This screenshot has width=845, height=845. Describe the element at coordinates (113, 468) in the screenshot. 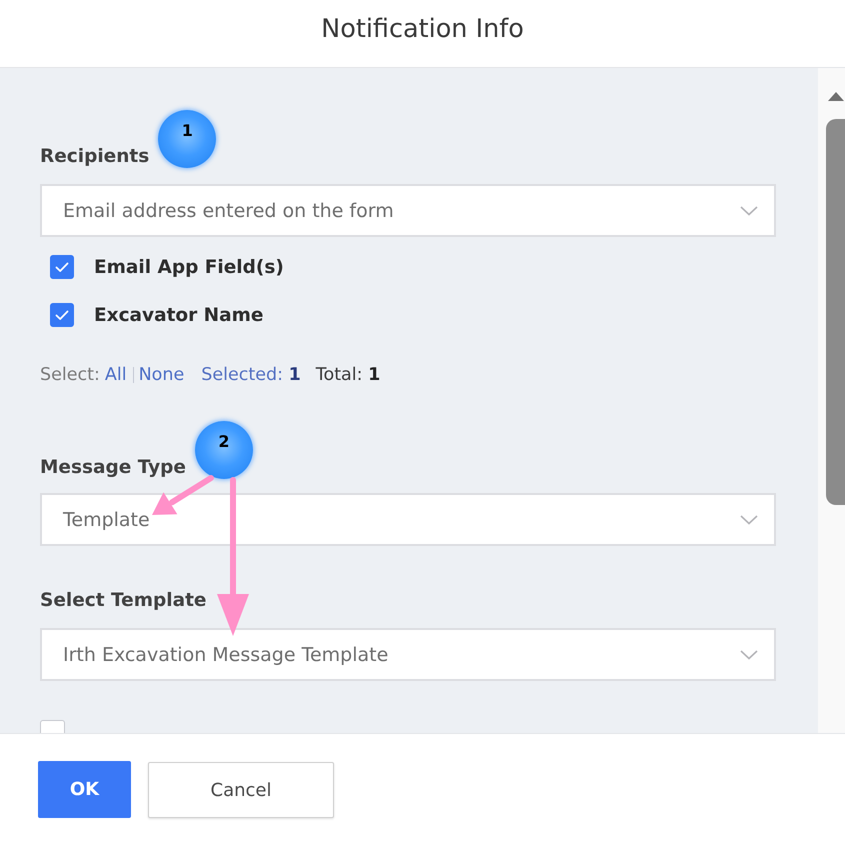

I see `field-label: Message Type` at that location.